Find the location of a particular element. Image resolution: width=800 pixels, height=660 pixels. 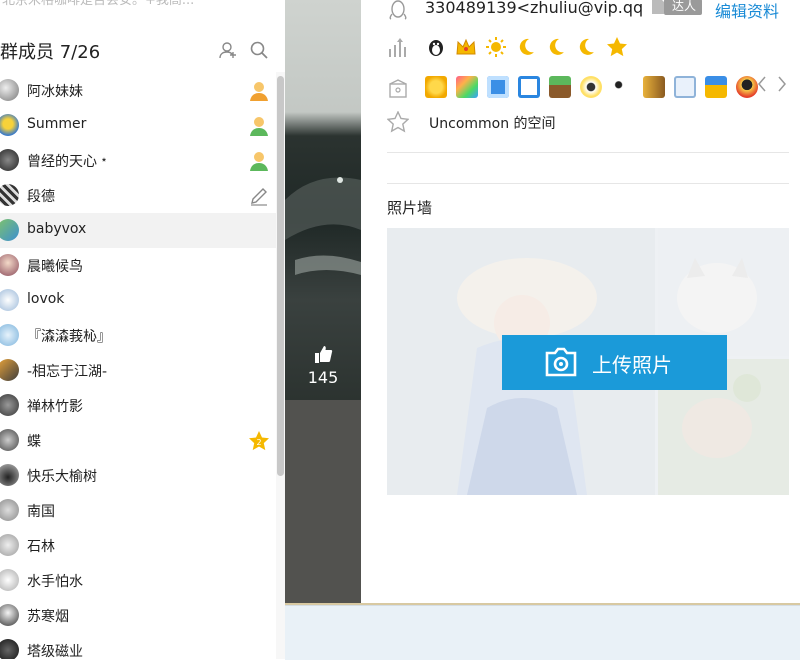

member-row: 塔级磁业 is located at coordinates (138, 646).